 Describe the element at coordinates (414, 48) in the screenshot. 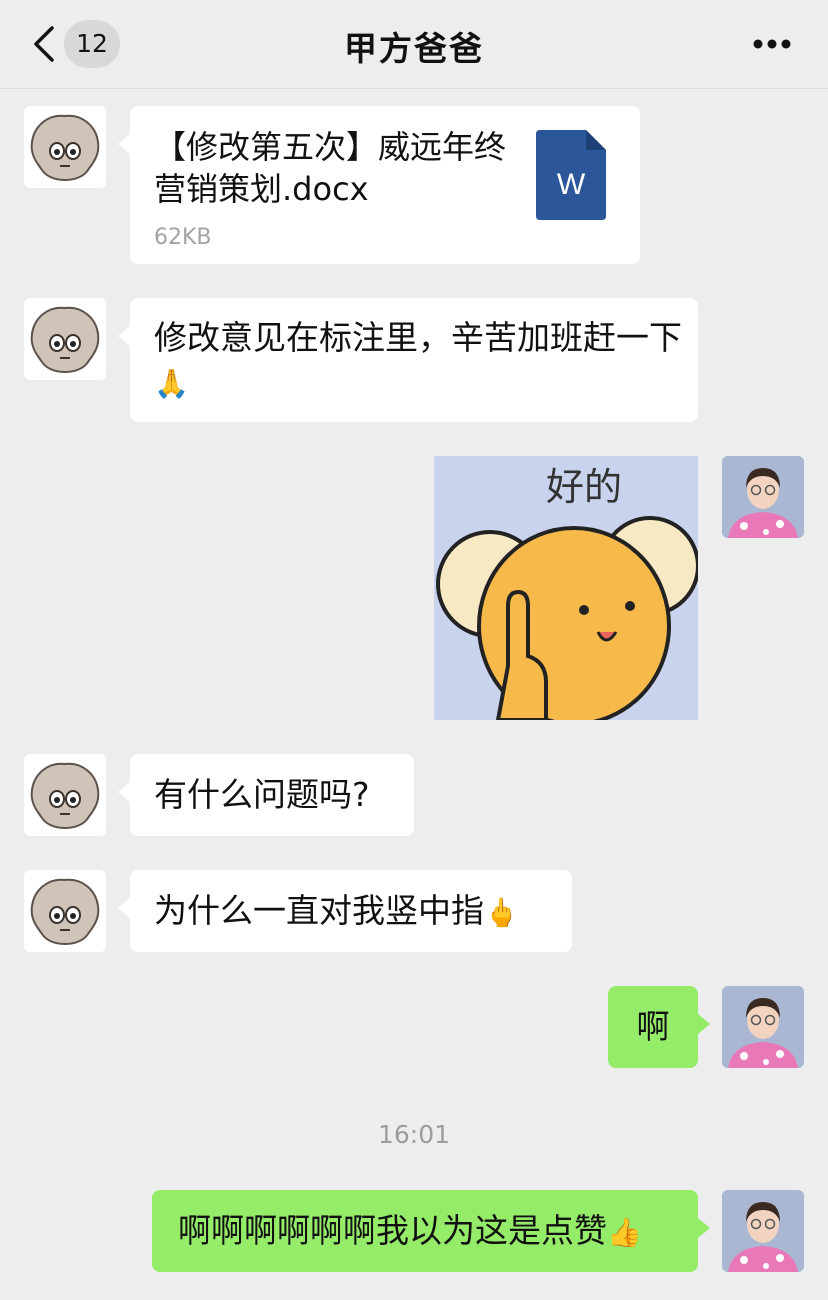

I see `chat-title: 甲方爸爸` at that location.